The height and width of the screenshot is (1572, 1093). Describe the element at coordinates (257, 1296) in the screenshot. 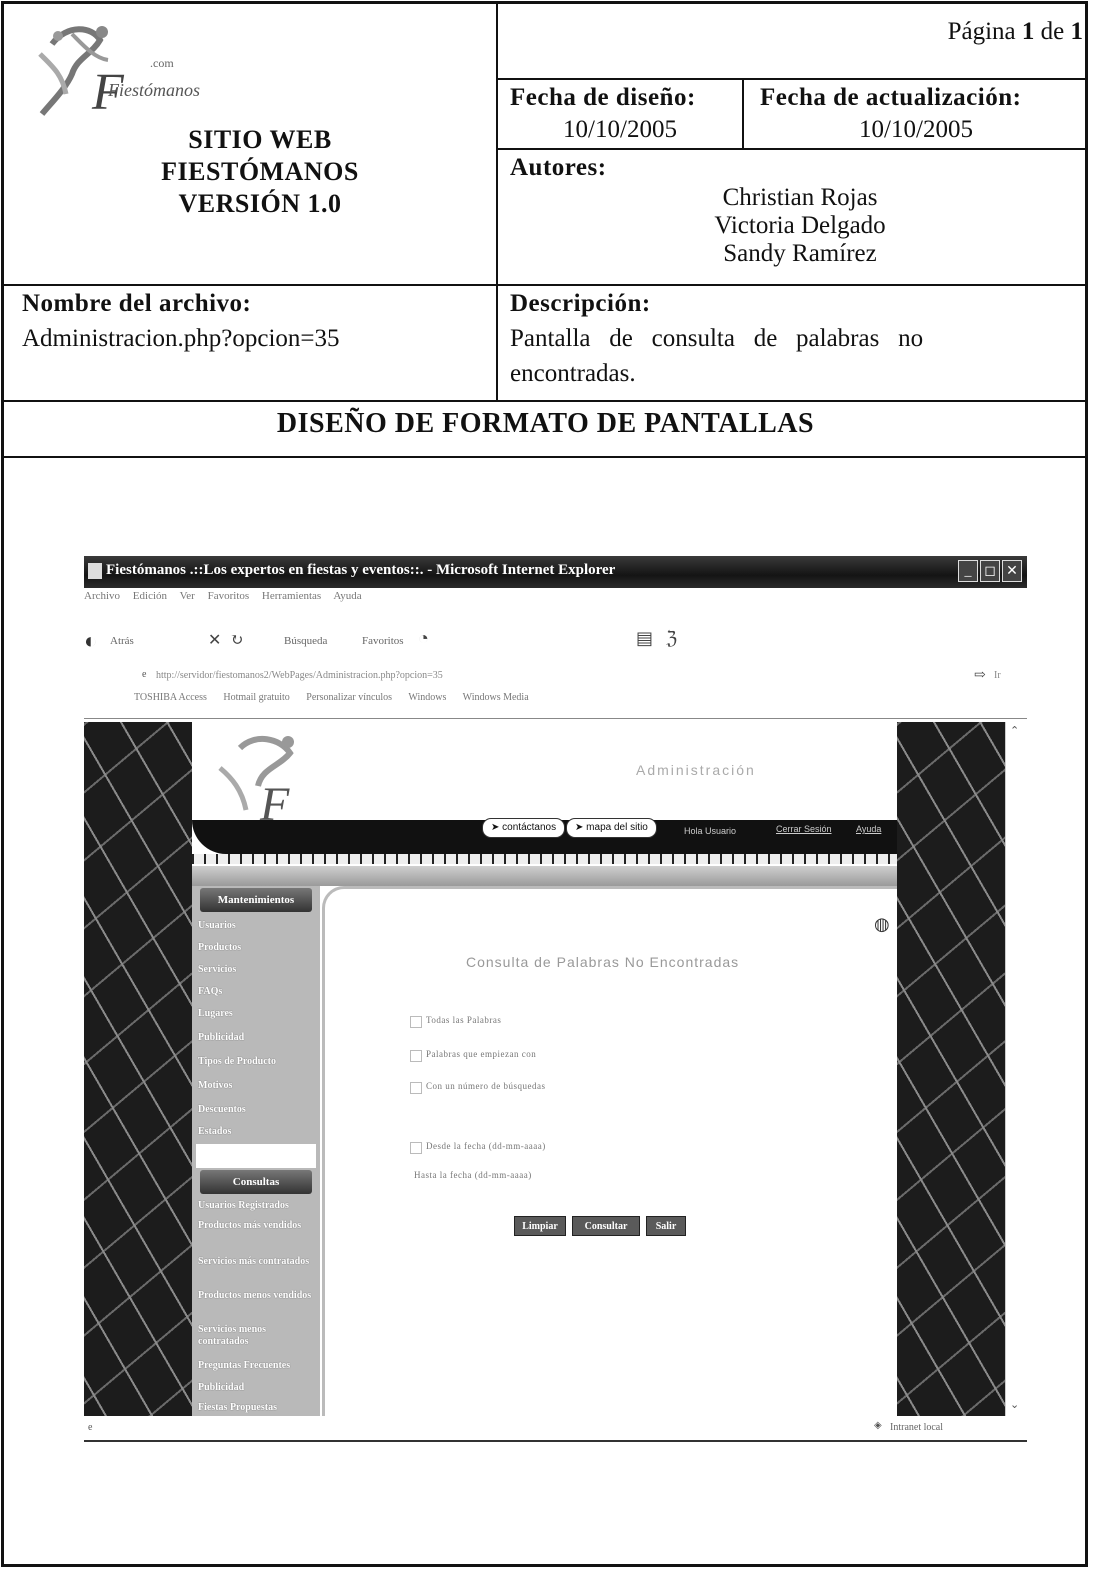

I see `sidebar-item: Productos menos vendidos` at that location.